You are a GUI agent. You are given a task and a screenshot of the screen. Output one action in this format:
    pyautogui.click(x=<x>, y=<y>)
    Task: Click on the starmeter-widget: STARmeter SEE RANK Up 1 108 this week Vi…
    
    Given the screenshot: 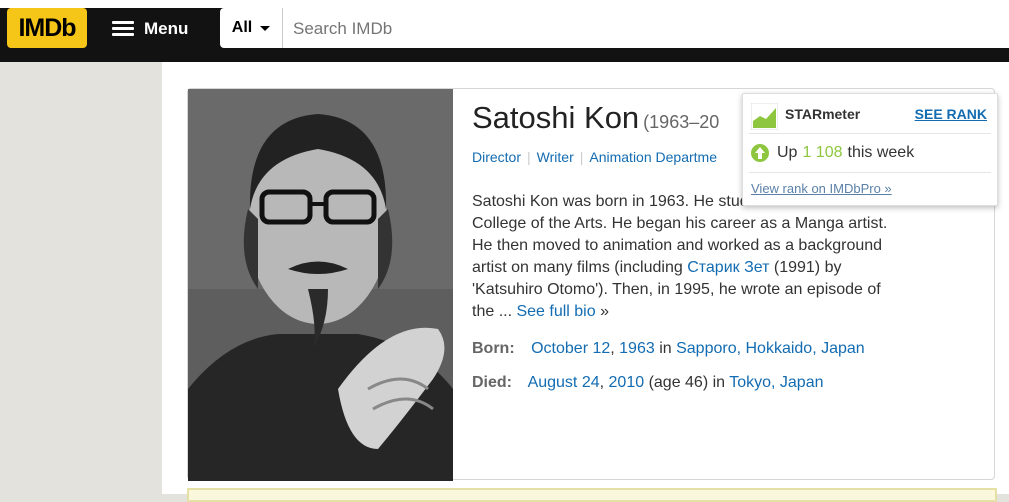 What is the action you would take?
    pyautogui.click(x=870, y=149)
    